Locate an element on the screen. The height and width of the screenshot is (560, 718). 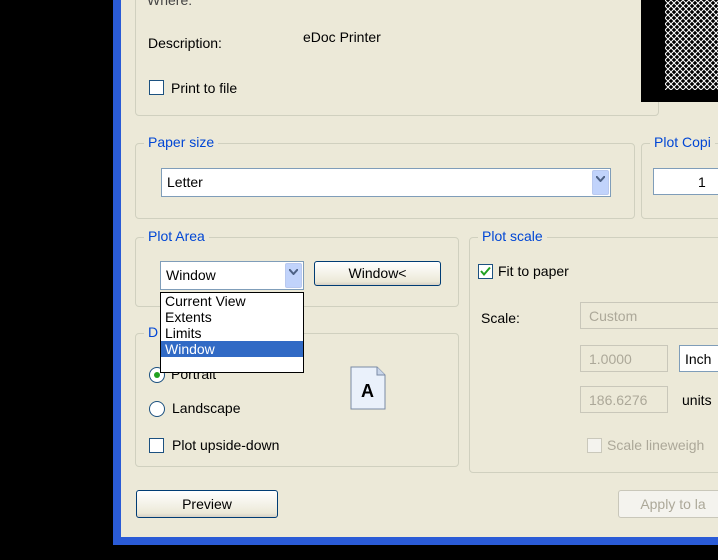
numerator-value: 1.0000 is located at coordinates (610, 359).